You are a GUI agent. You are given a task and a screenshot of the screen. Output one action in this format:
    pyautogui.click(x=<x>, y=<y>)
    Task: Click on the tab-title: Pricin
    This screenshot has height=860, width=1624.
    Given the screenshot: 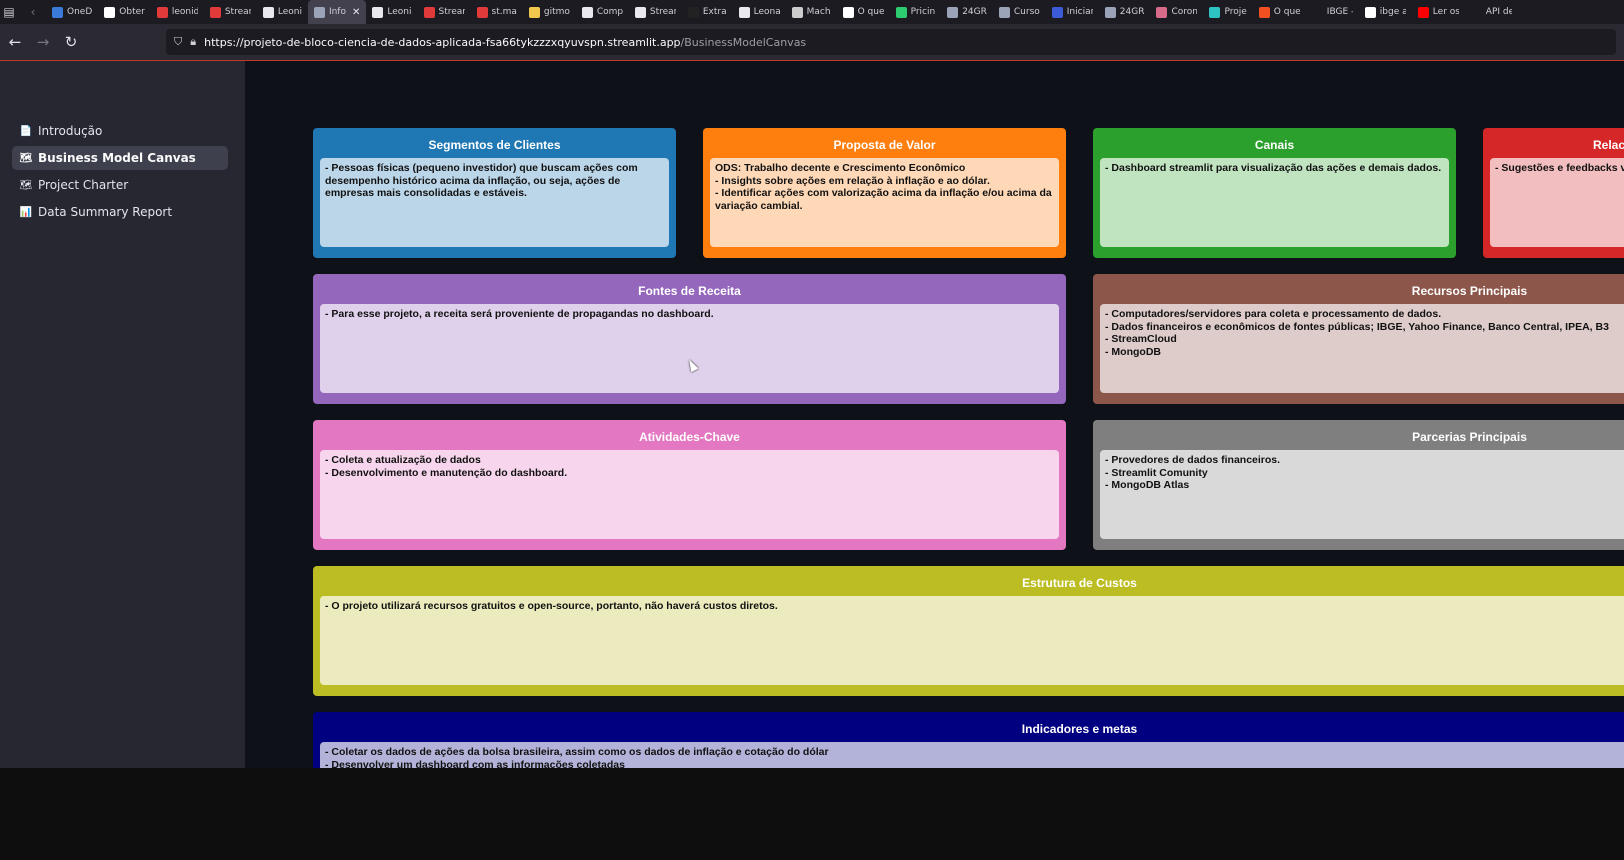 What is the action you would take?
    pyautogui.click(x=923, y=12)
    